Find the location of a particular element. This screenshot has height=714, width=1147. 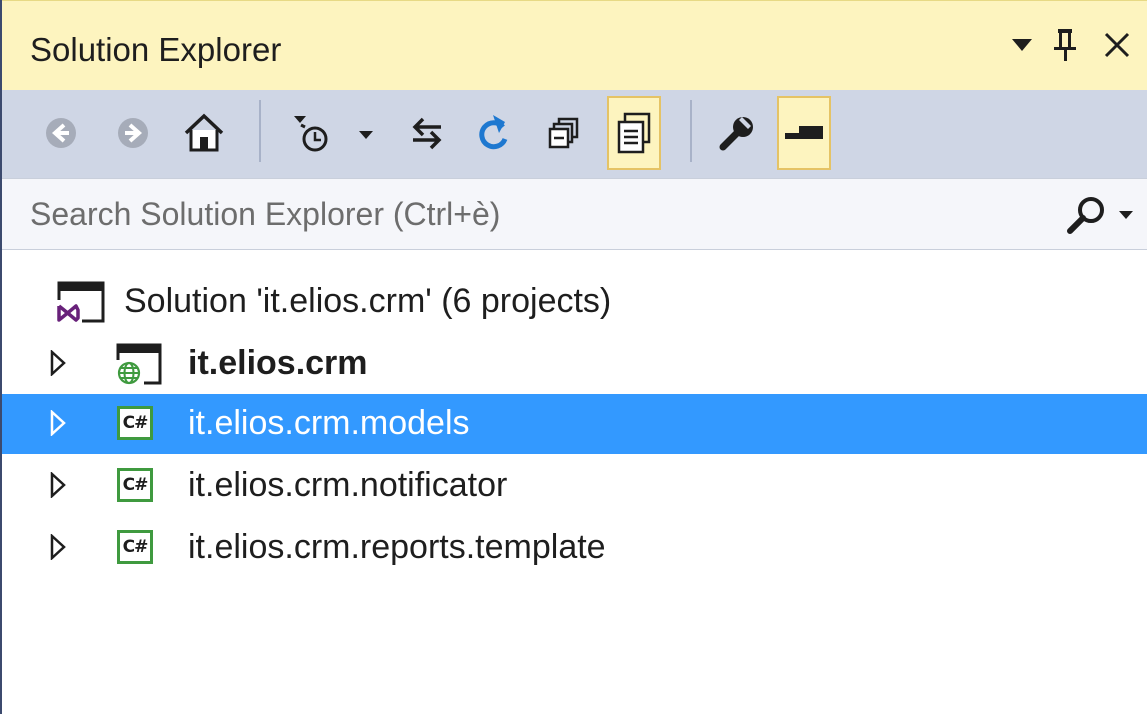

pin-icon is located at coordinates (1065, 45).